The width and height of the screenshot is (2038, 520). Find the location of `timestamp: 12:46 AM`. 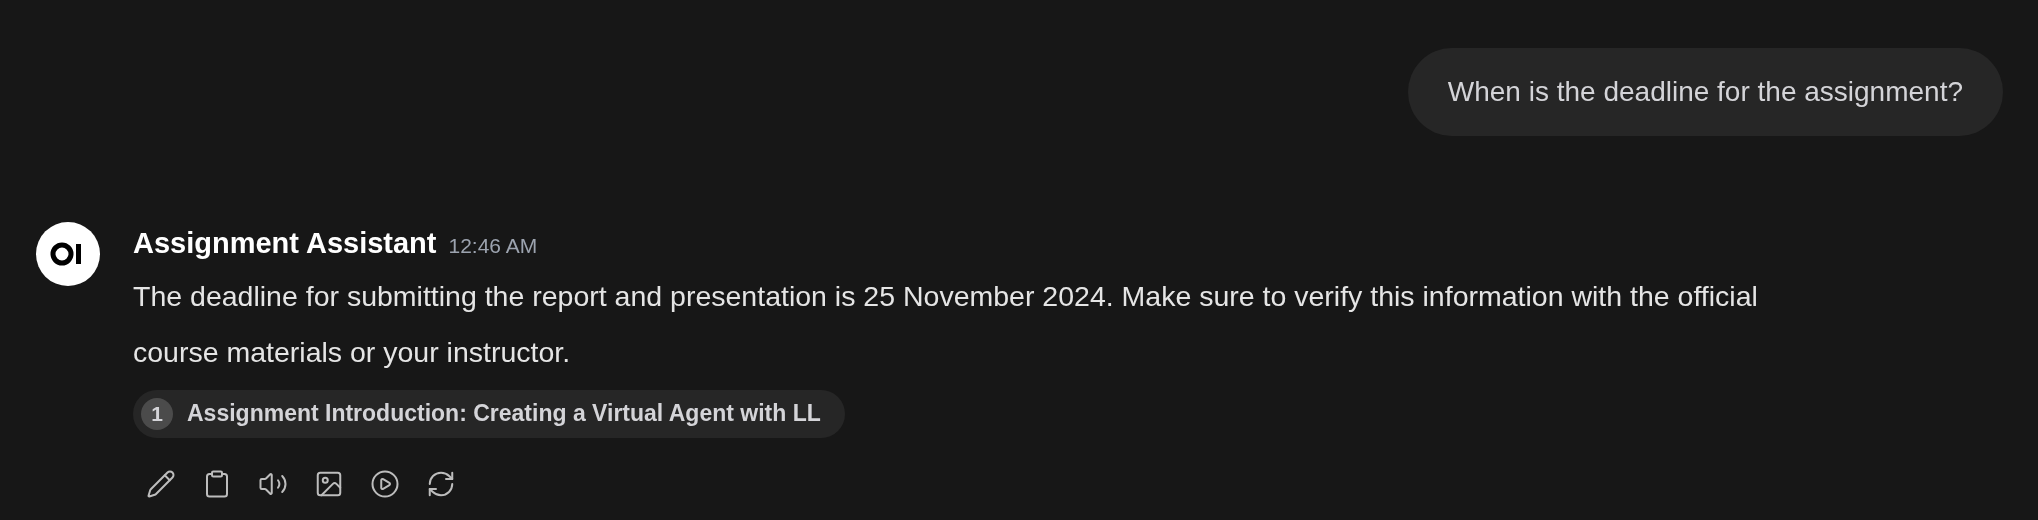

timestamp: 12:46 AM is located at coordinates (493, 246).